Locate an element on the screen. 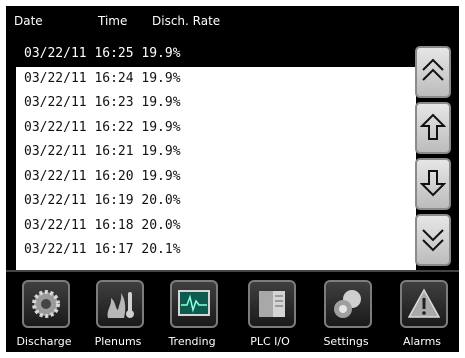 The width and height of the screenshot is (465, 358). list-item: 03/22/11 16:20 19.9% is located at coordinates (216, 177).